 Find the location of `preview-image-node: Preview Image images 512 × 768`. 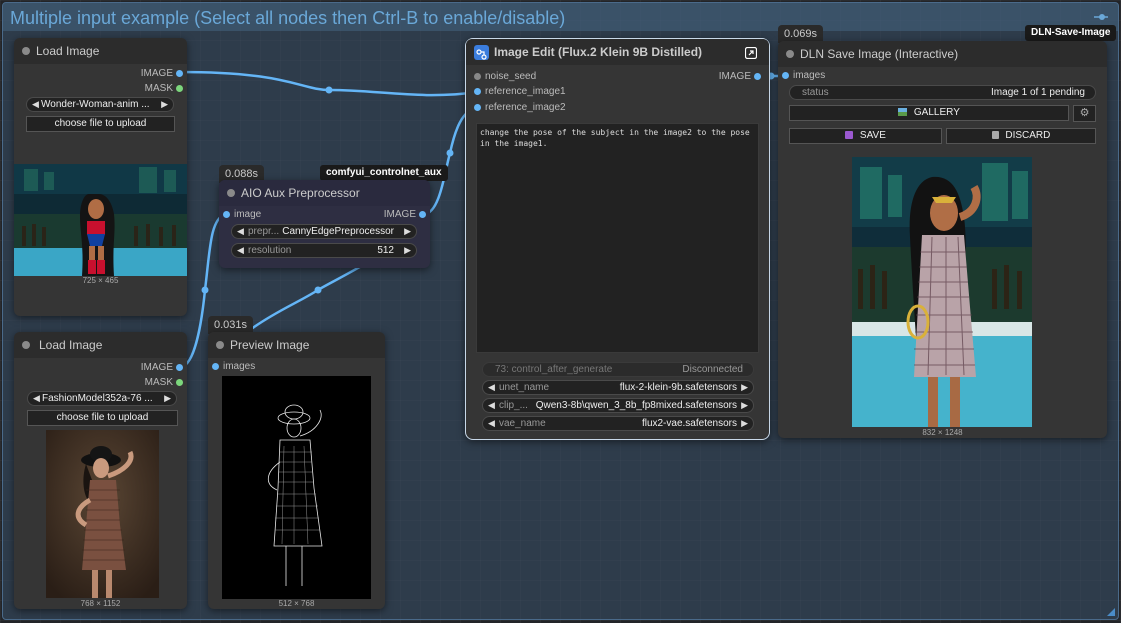

preview-image-node: Preview Image images 512 × 768 is located at coordinates (296, 470).